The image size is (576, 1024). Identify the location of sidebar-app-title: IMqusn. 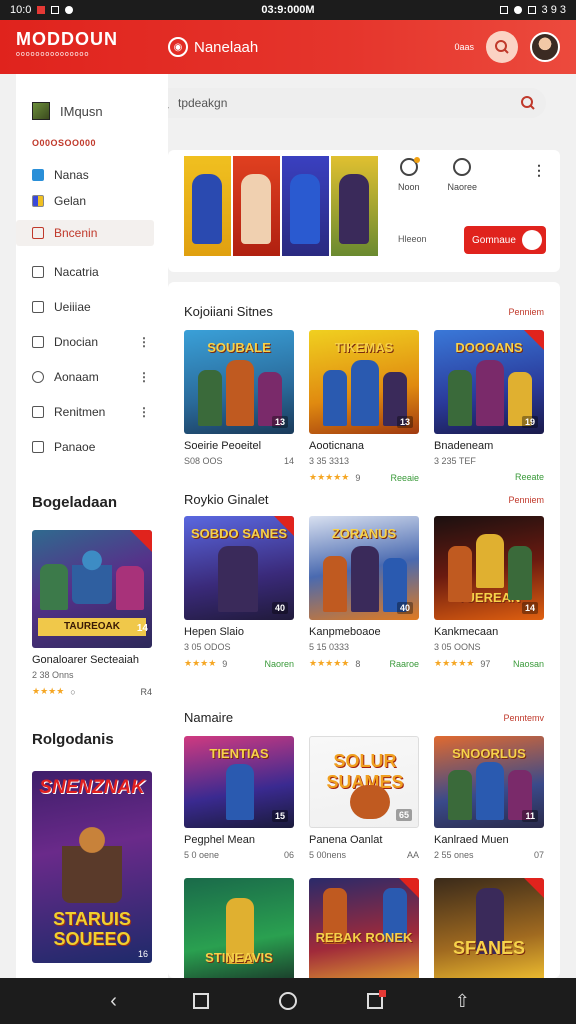
(81, 111).